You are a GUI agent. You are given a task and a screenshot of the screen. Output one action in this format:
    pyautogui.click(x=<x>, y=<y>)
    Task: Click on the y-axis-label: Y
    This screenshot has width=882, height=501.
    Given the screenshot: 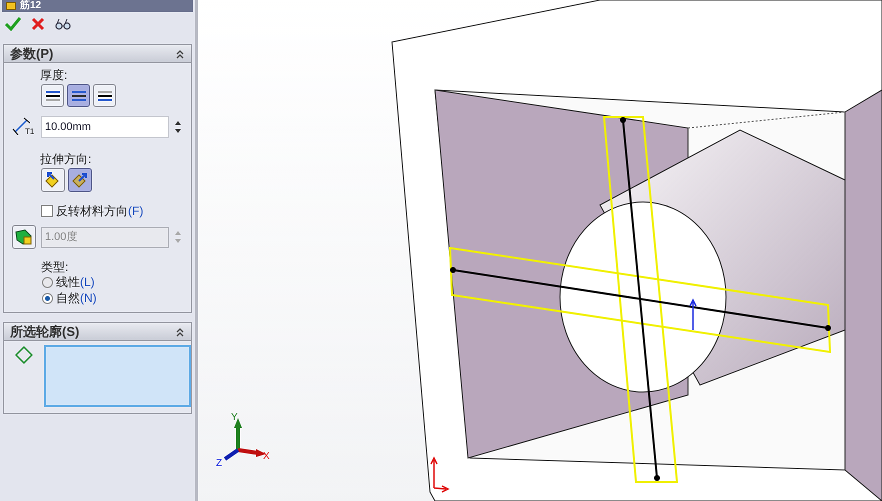 What is the action you would take?
    pyautogui.click(x=234, y=417)
    